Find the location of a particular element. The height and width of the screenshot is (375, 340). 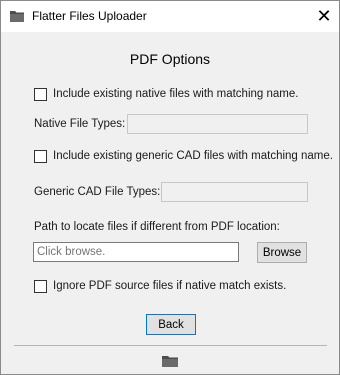

browse-button: Browse is located at coordinates (282, 252).